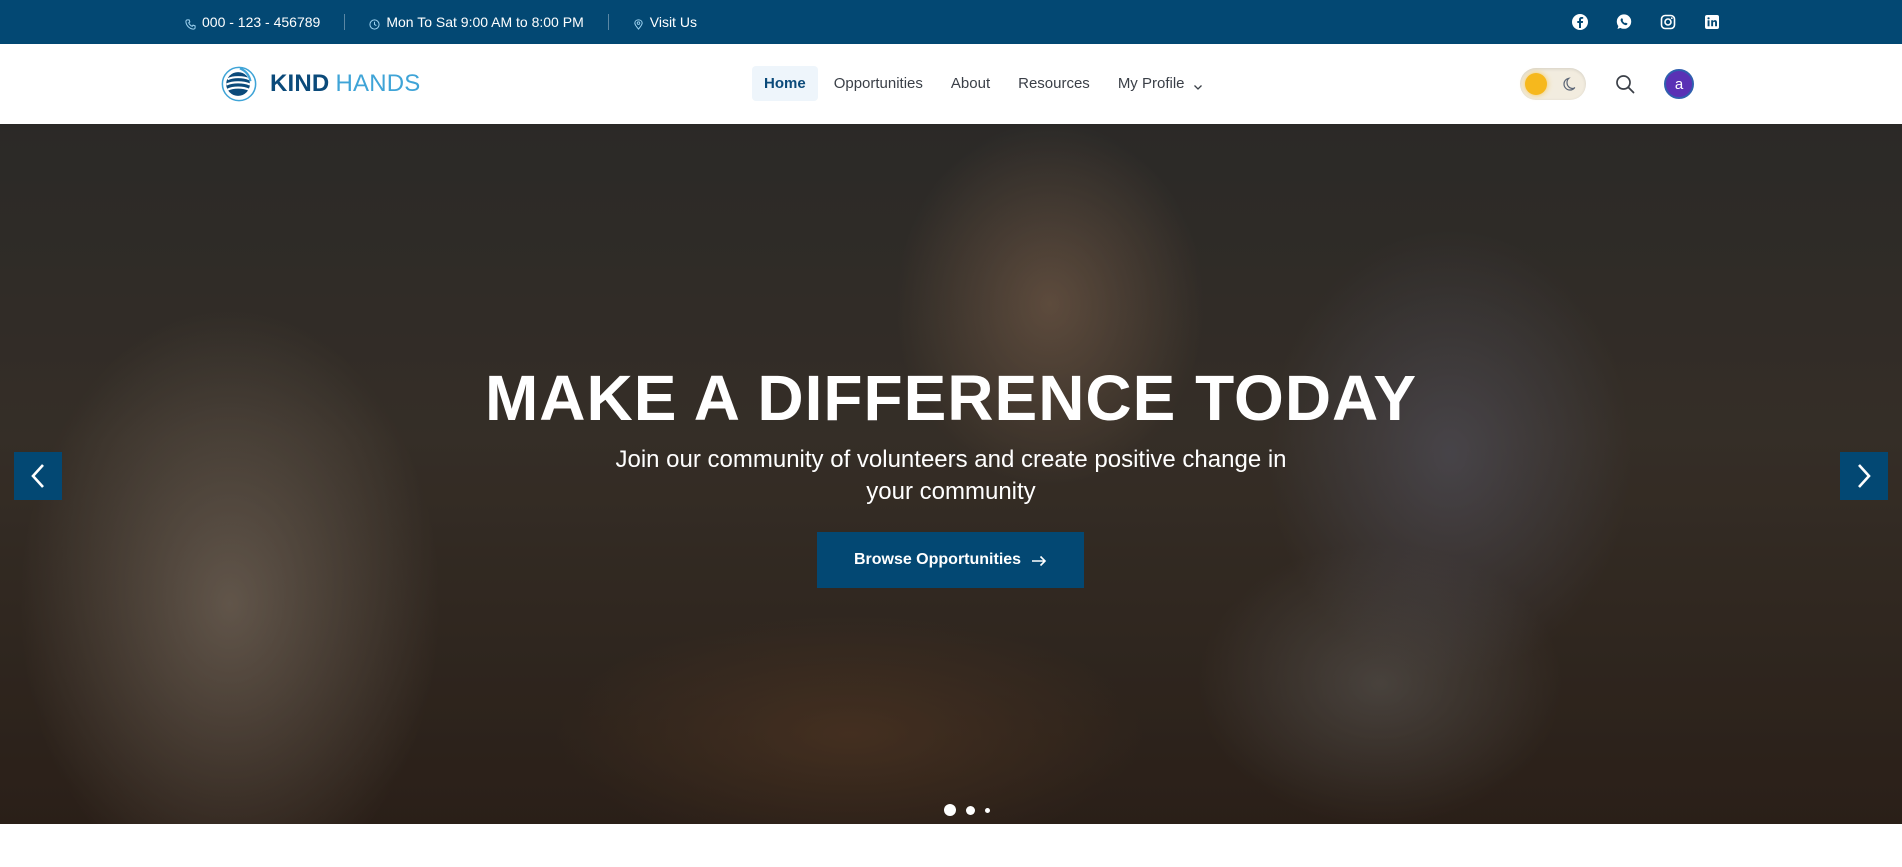 The image size is (1902, 867). I want to click on nav-home: Home, so click(785, 83).